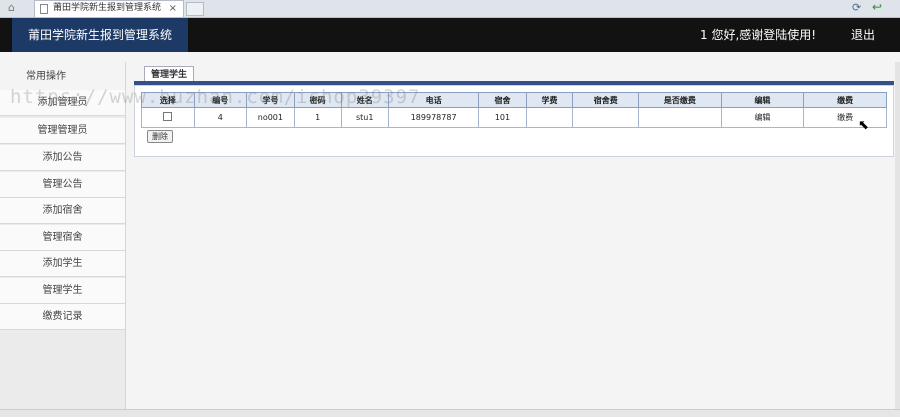  Describe the element at coordinates (606, 100) in the screenshot. I see `col-dorm-fee: 宿舍费` at that location.